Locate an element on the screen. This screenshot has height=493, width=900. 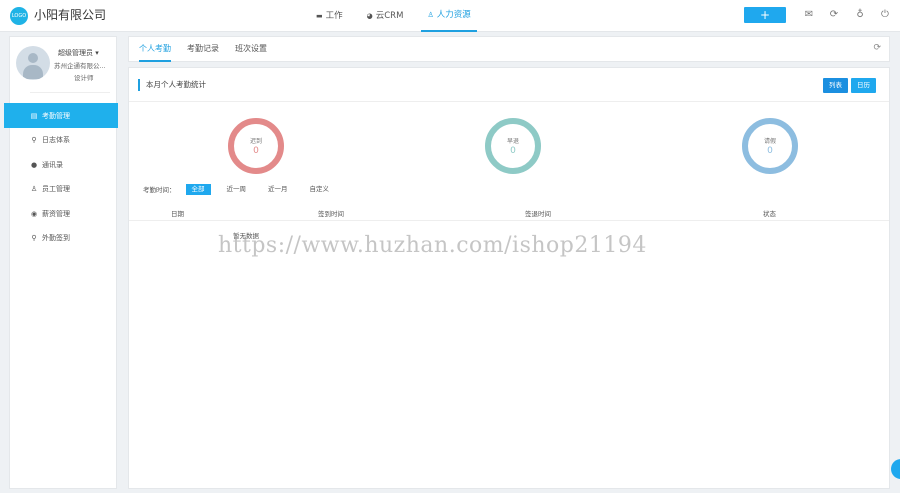
lightbulb-icon: ♁ is located at coordinates (860, 15).